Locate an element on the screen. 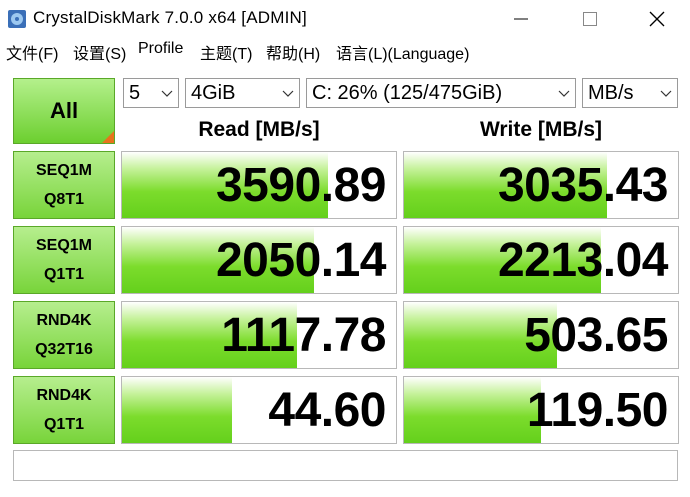  drive-select: C: 26% (125/475GiB) is located at coordinates (441, 93).